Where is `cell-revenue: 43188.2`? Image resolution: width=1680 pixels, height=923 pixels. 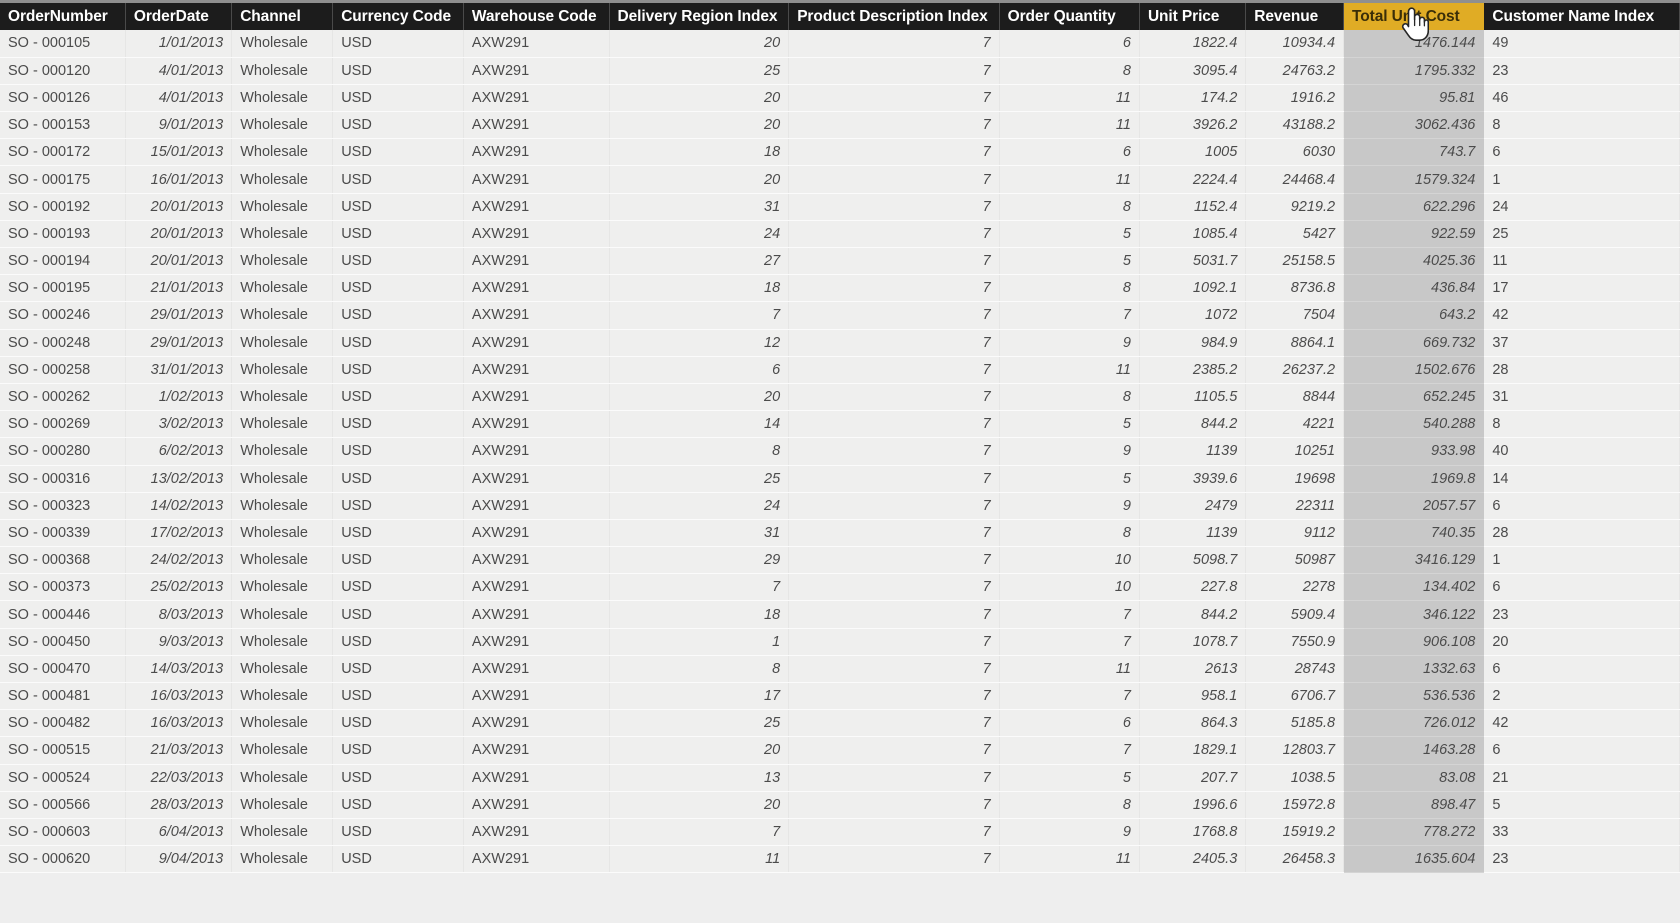 cell-revenue: 43188.2 is located at coordinates (1295, 125).